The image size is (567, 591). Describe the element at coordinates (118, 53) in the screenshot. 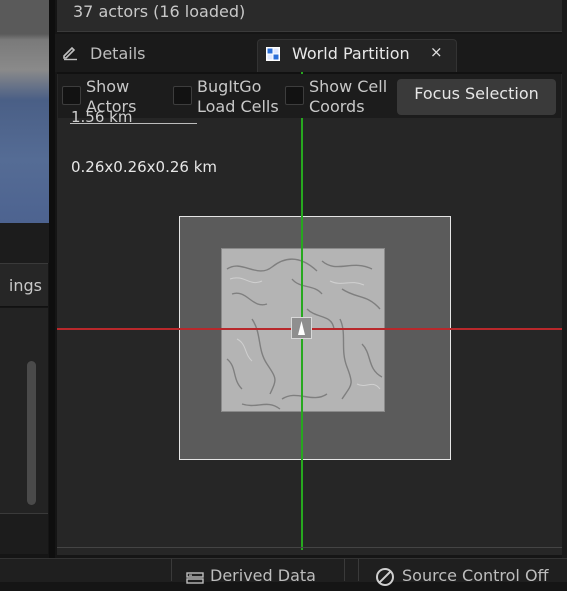

I see `tab-details-label: Details` at that location.